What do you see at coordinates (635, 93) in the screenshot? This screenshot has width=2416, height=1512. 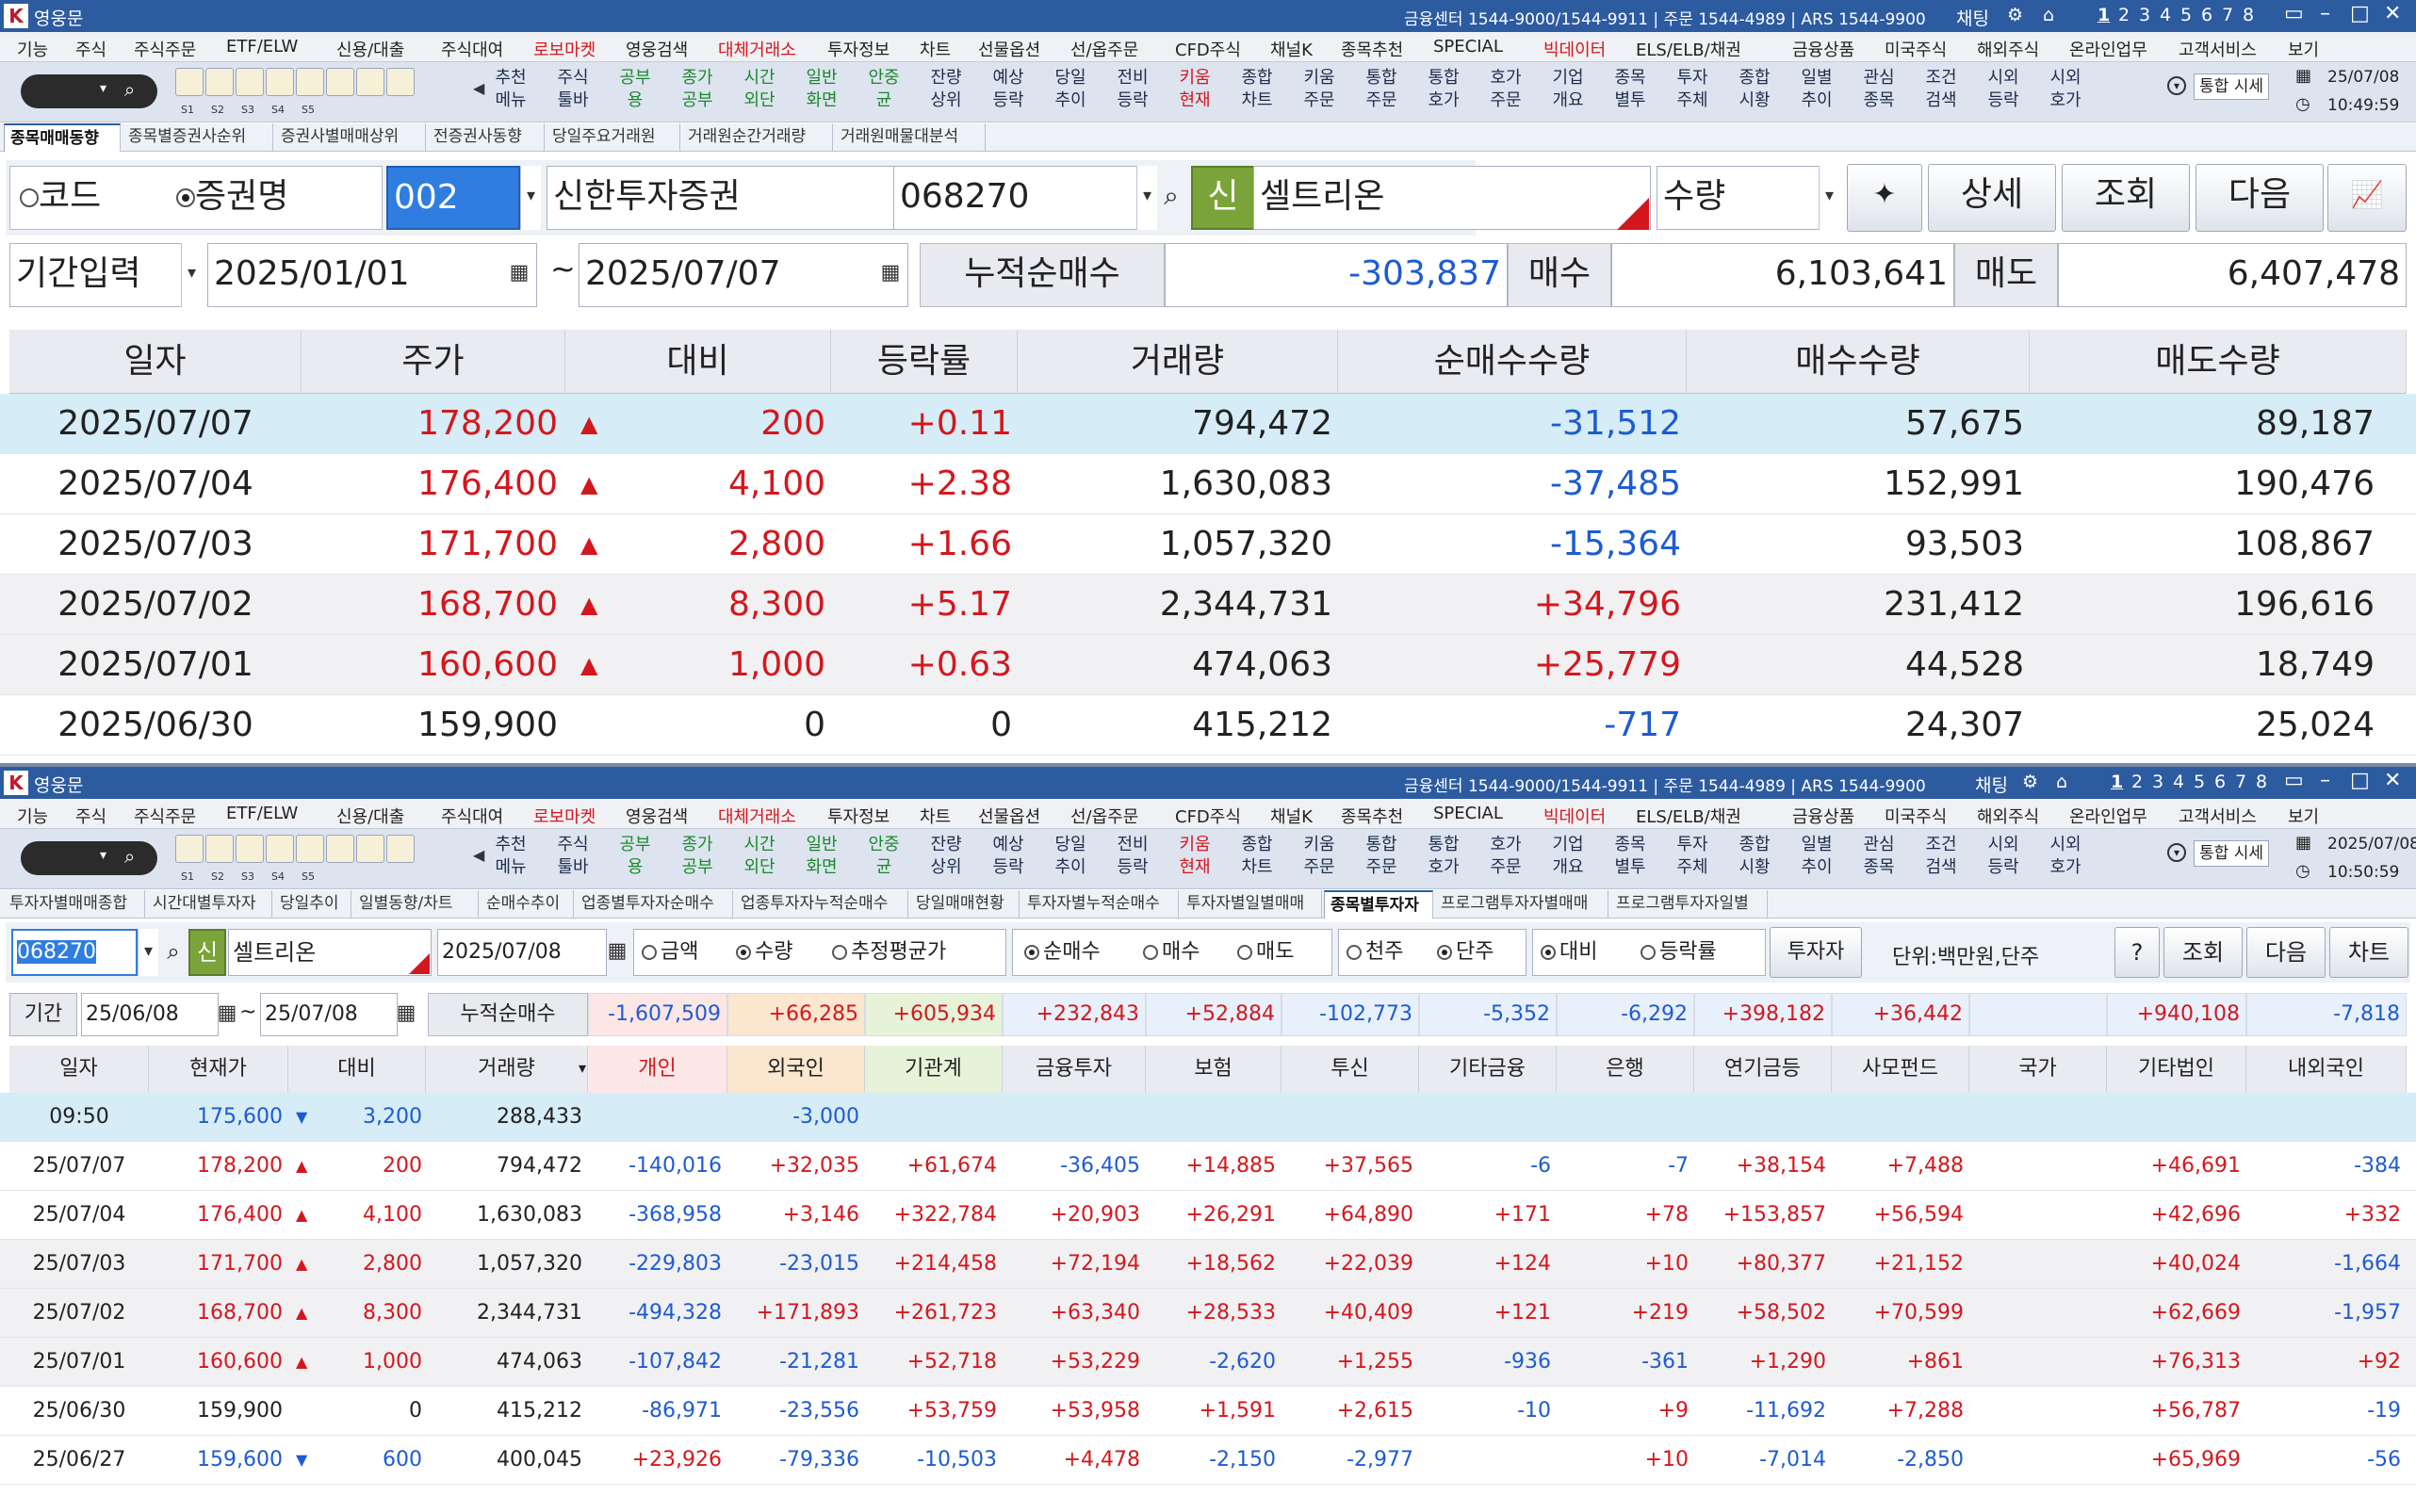 I see `toolbar-button-2: 공부 용` at bounding box center [635, 93].